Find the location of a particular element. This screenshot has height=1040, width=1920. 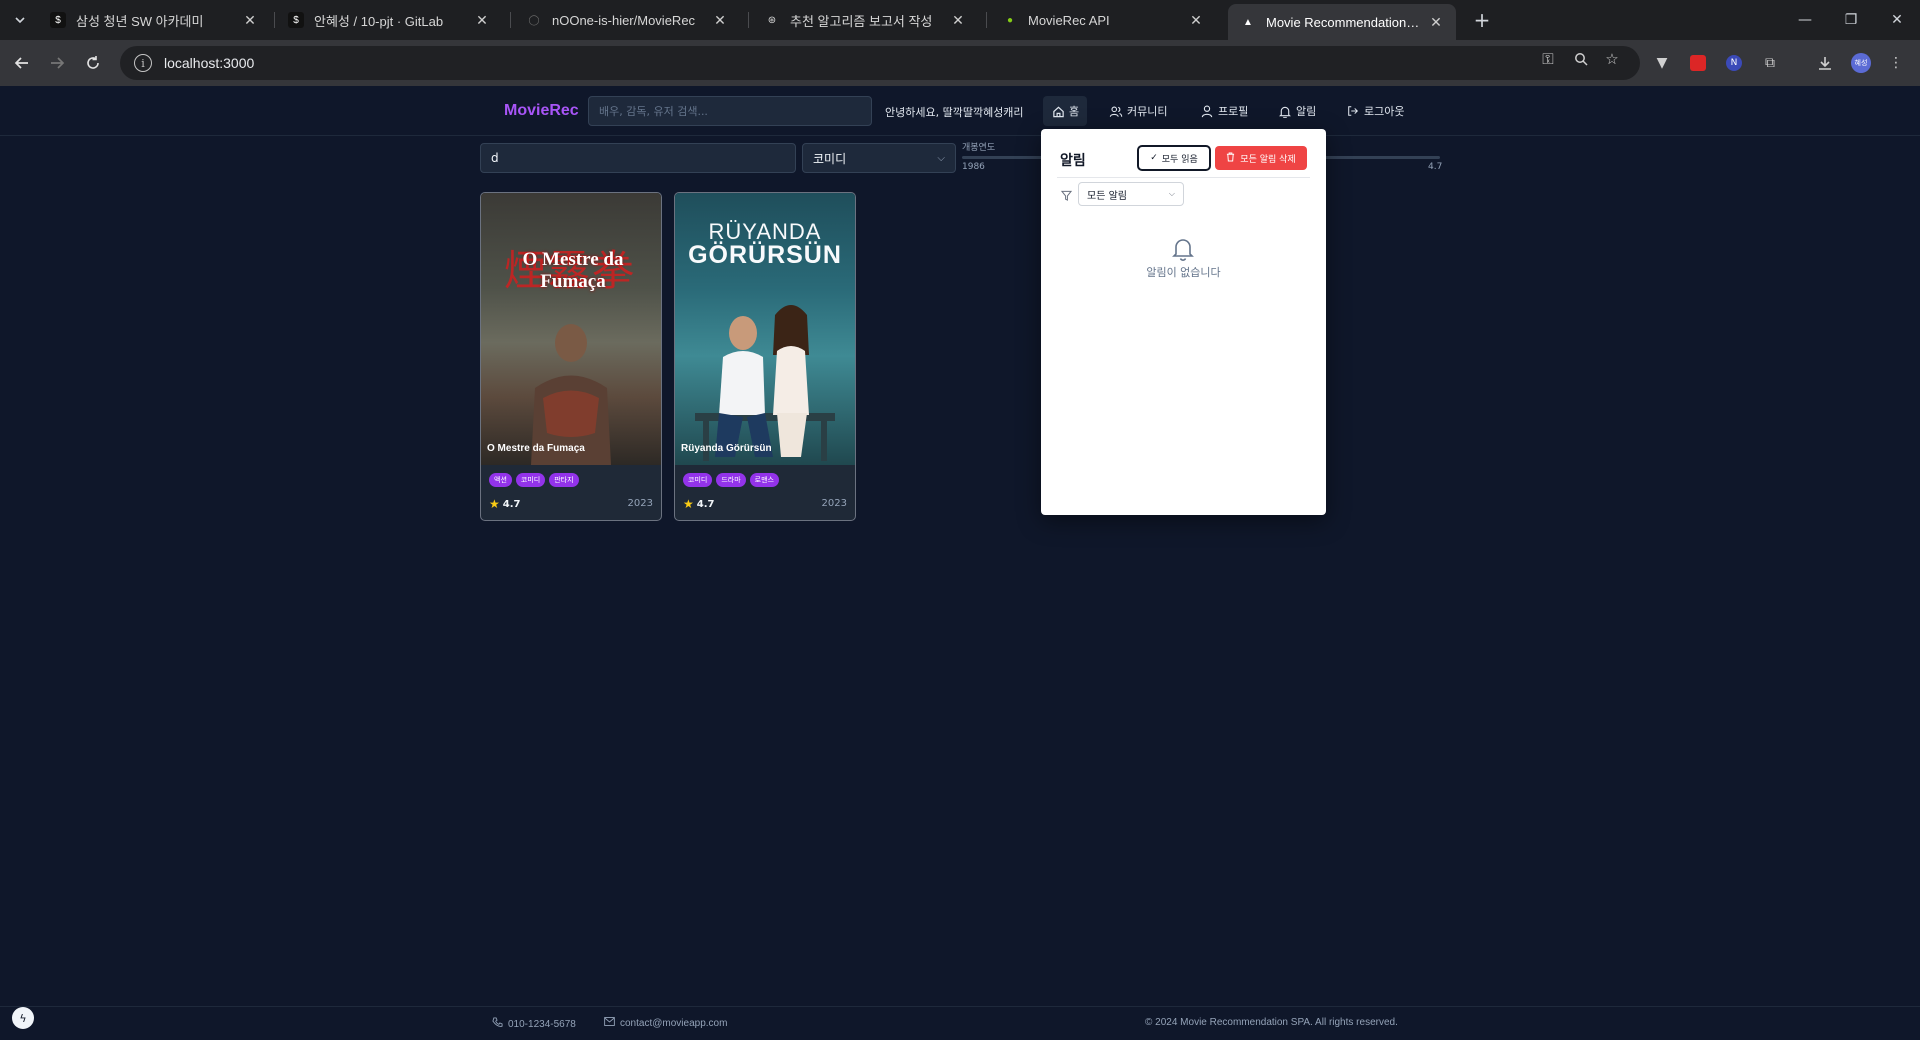

nav-item-label: 로그아웃 is located at coordinates (1384, 111).